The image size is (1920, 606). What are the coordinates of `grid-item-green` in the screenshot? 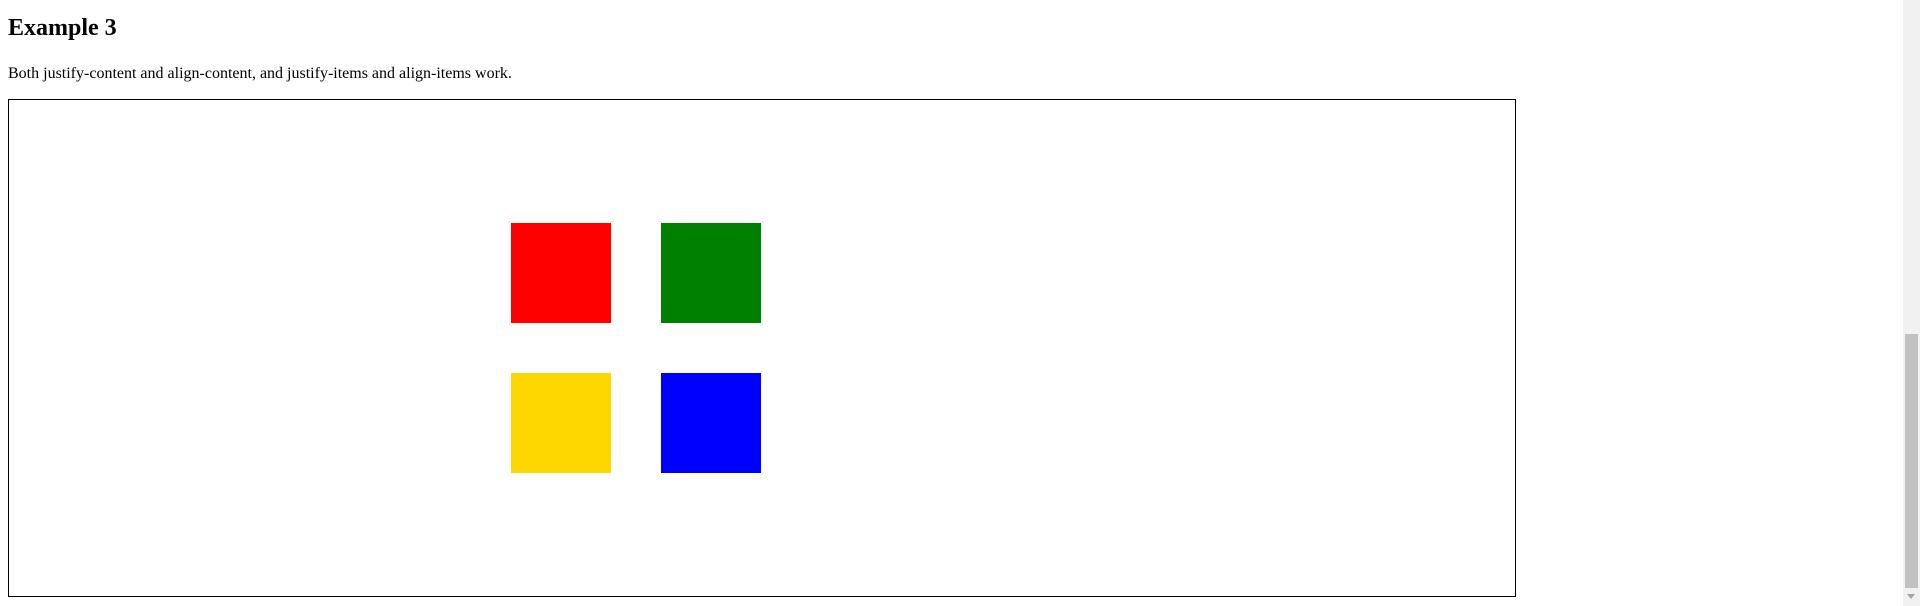 It's located at (711, 273).